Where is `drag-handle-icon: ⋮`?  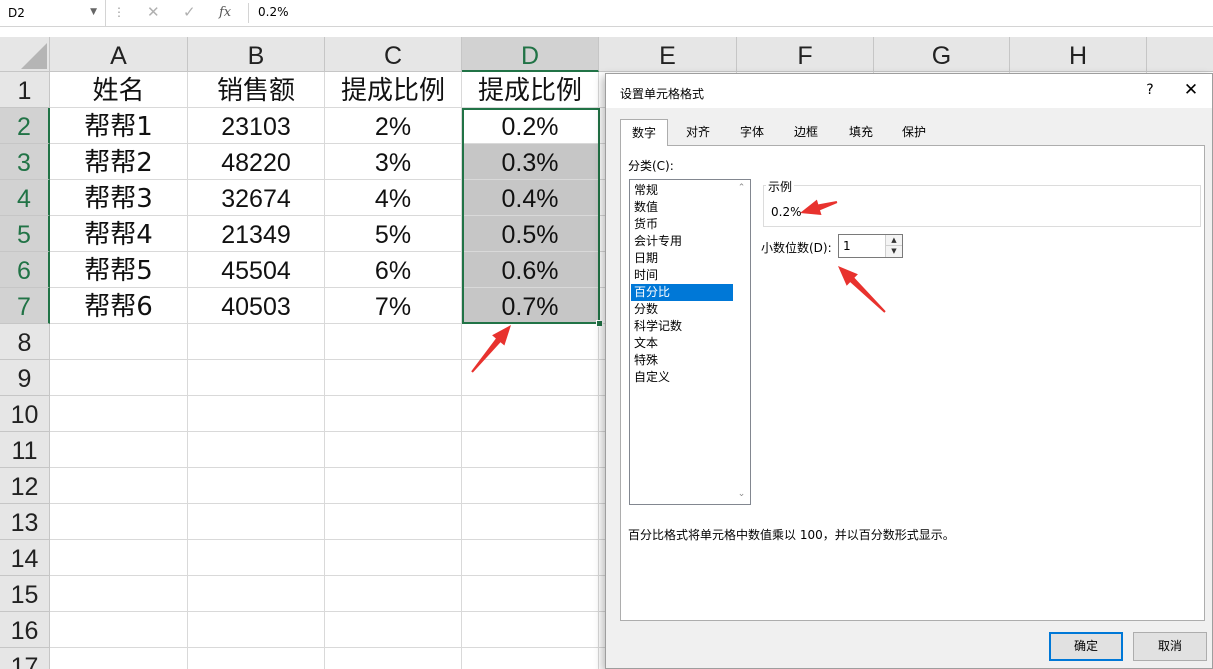 drag-handle-icon: ⋮ is located at coordinates (119, 12).